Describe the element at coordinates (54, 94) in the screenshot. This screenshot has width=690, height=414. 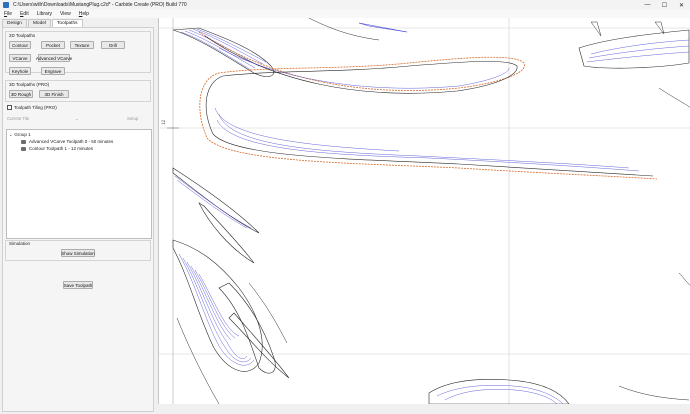
I see `3d-finish-button: 3D Finish` at that location.